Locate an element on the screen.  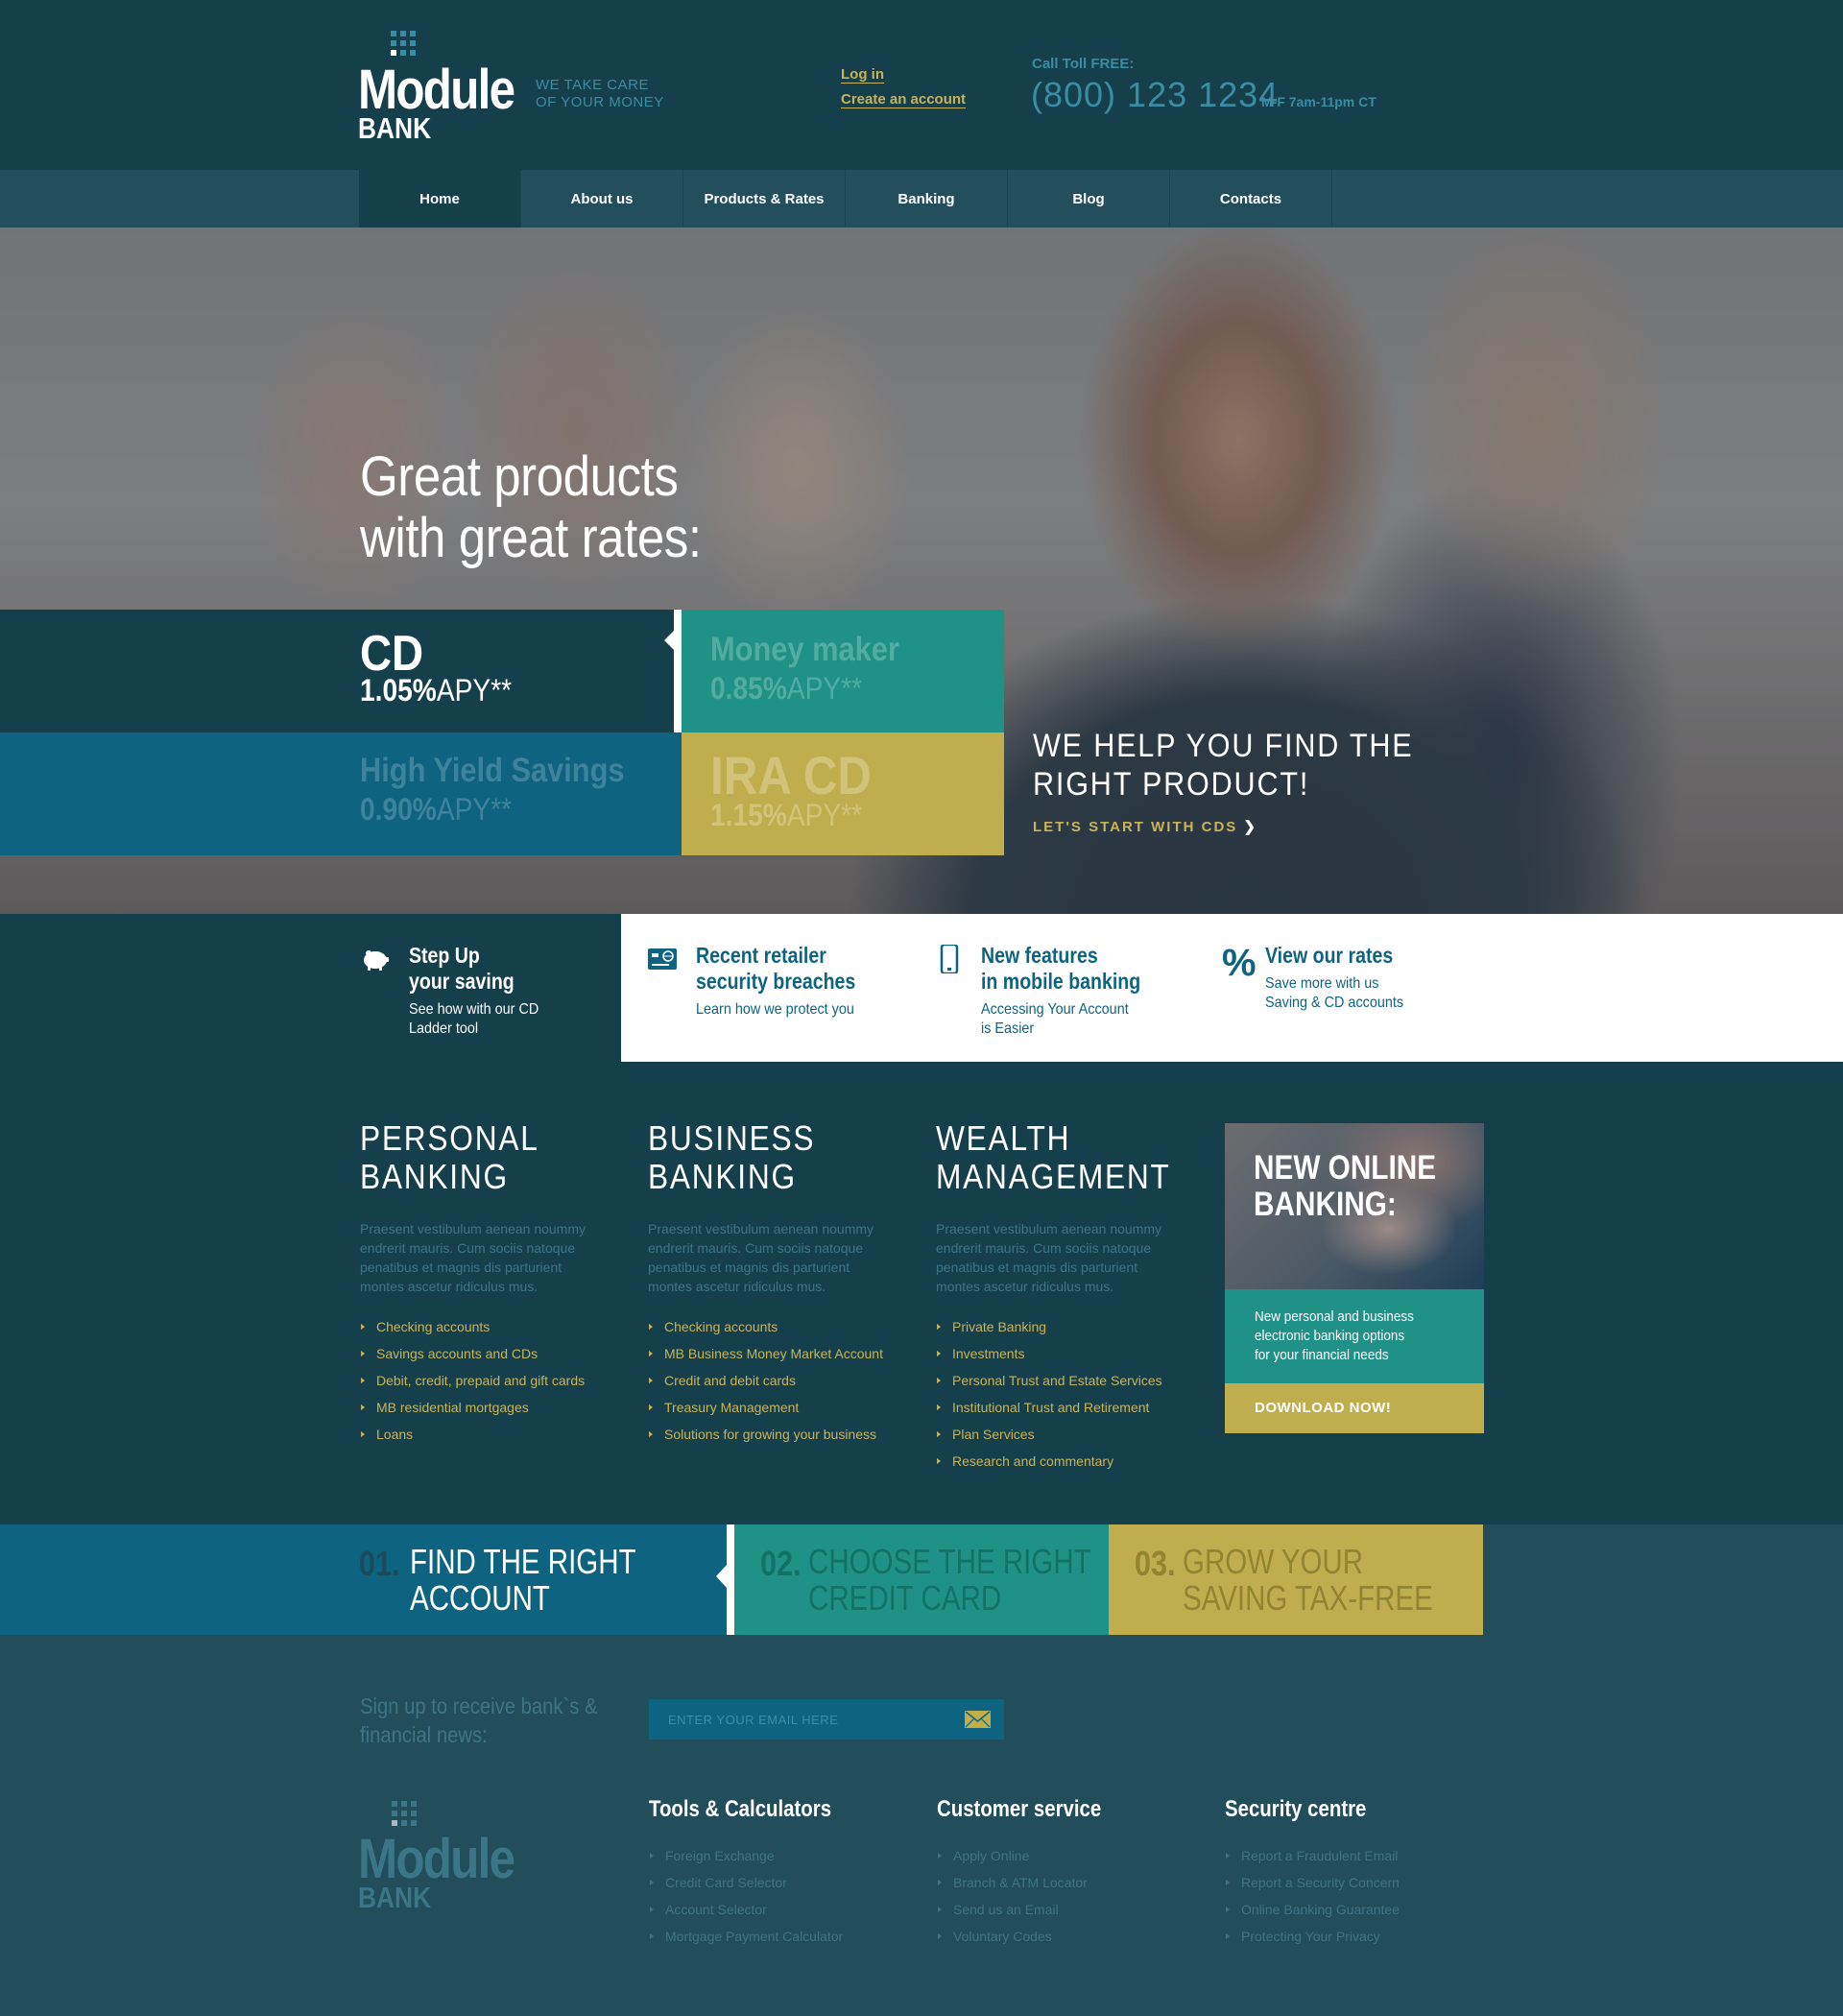
email-input is located at coordinates (812, 1719).